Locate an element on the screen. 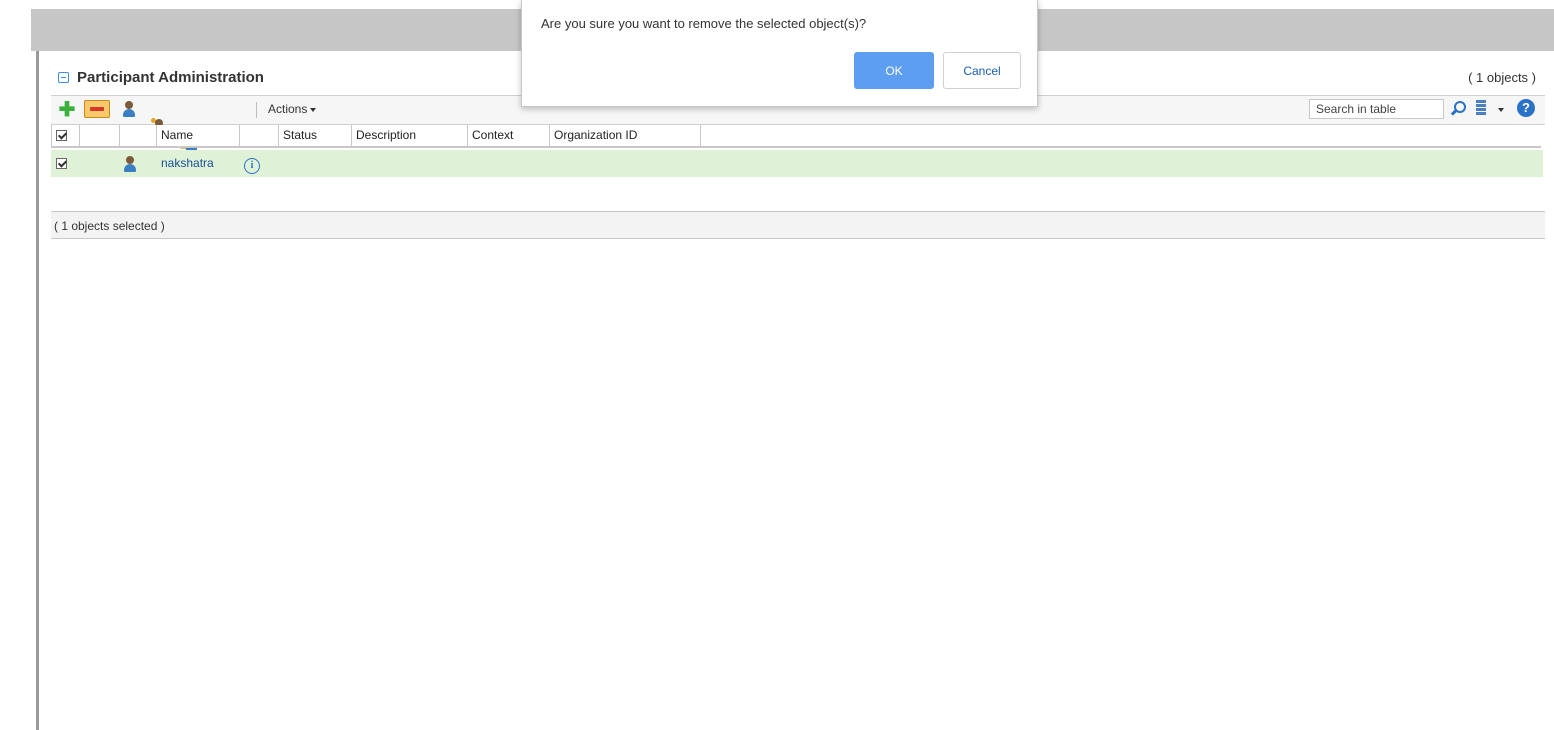  cancel-button: Cancel is located at coordinates (982, 70).